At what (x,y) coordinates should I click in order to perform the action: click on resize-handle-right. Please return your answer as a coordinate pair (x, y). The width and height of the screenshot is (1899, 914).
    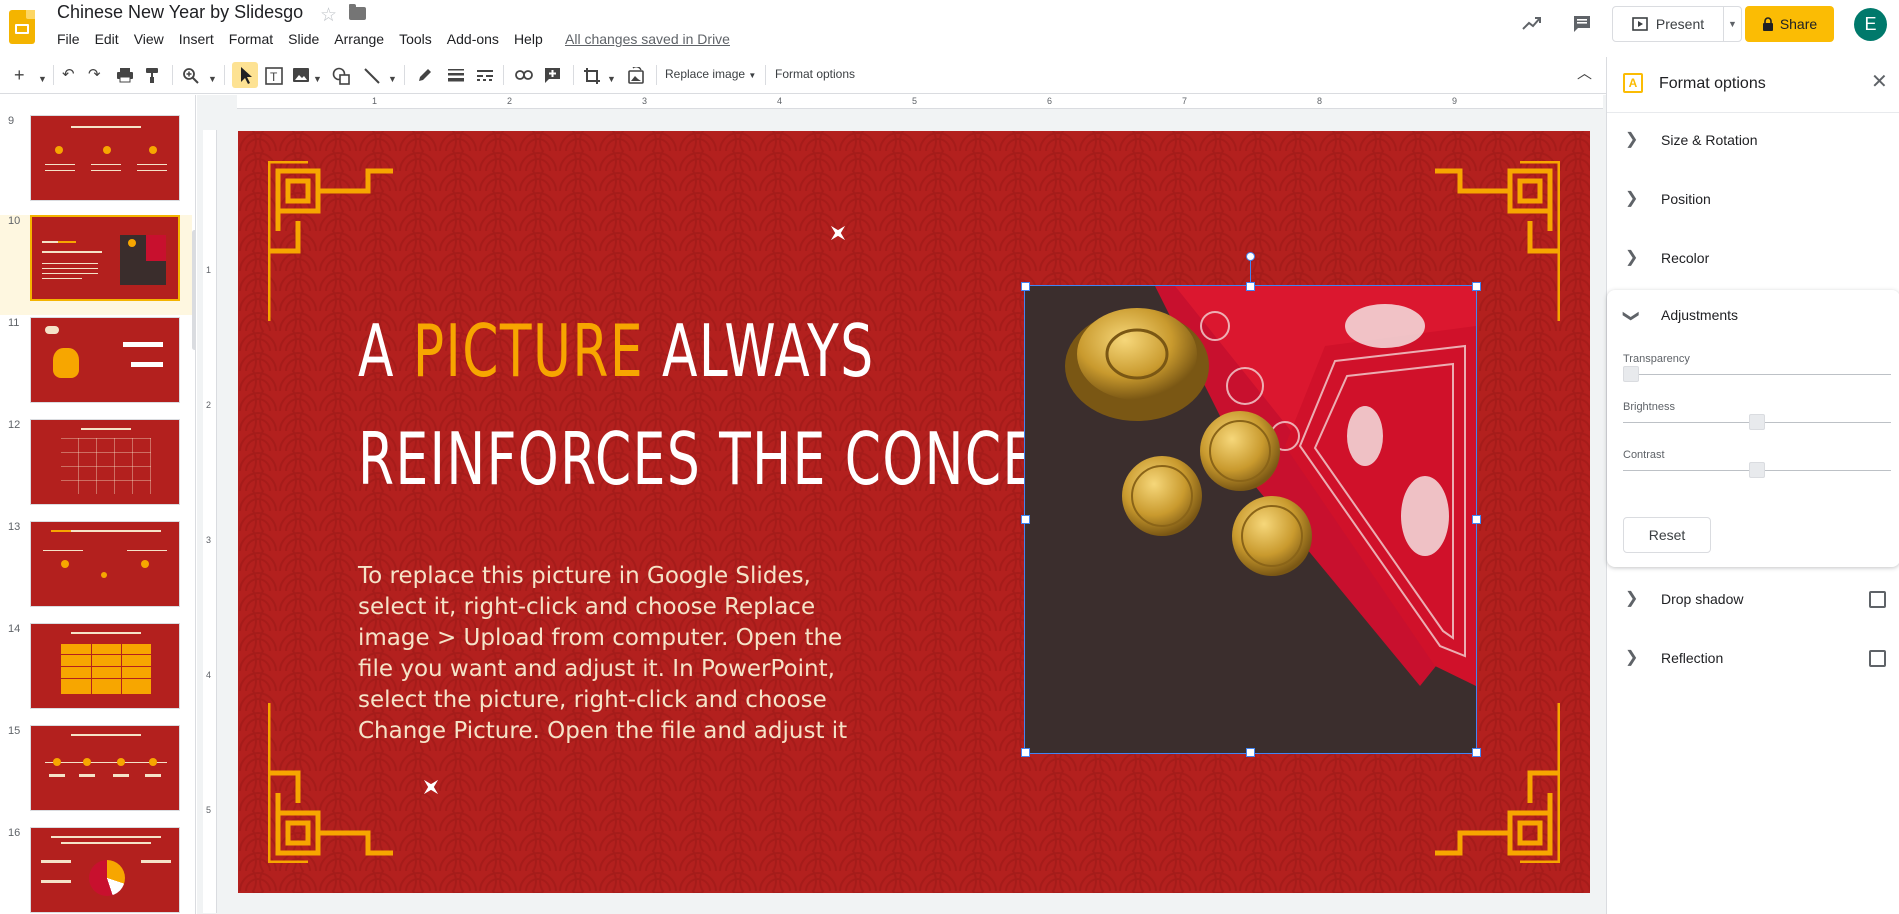
    Looking at the image, I should click on (1476, 519).